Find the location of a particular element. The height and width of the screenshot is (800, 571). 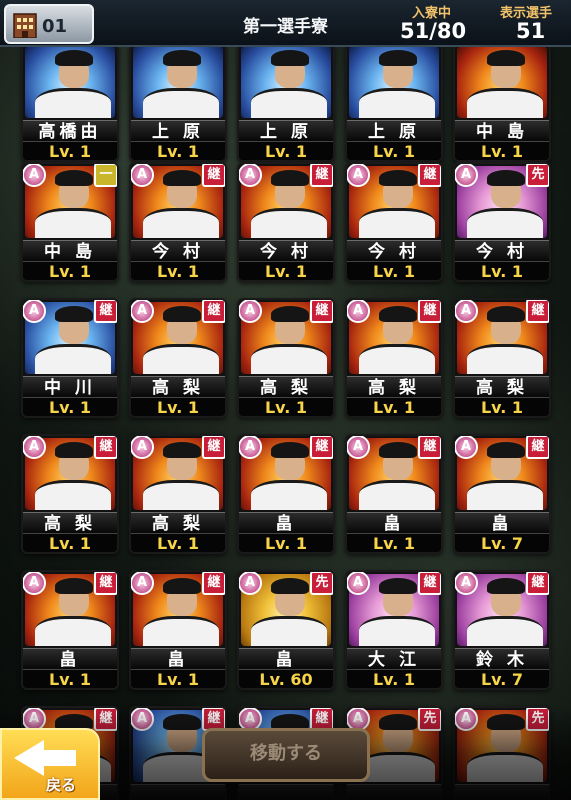

back-button: 戻る is located at coordinates (50, 764).